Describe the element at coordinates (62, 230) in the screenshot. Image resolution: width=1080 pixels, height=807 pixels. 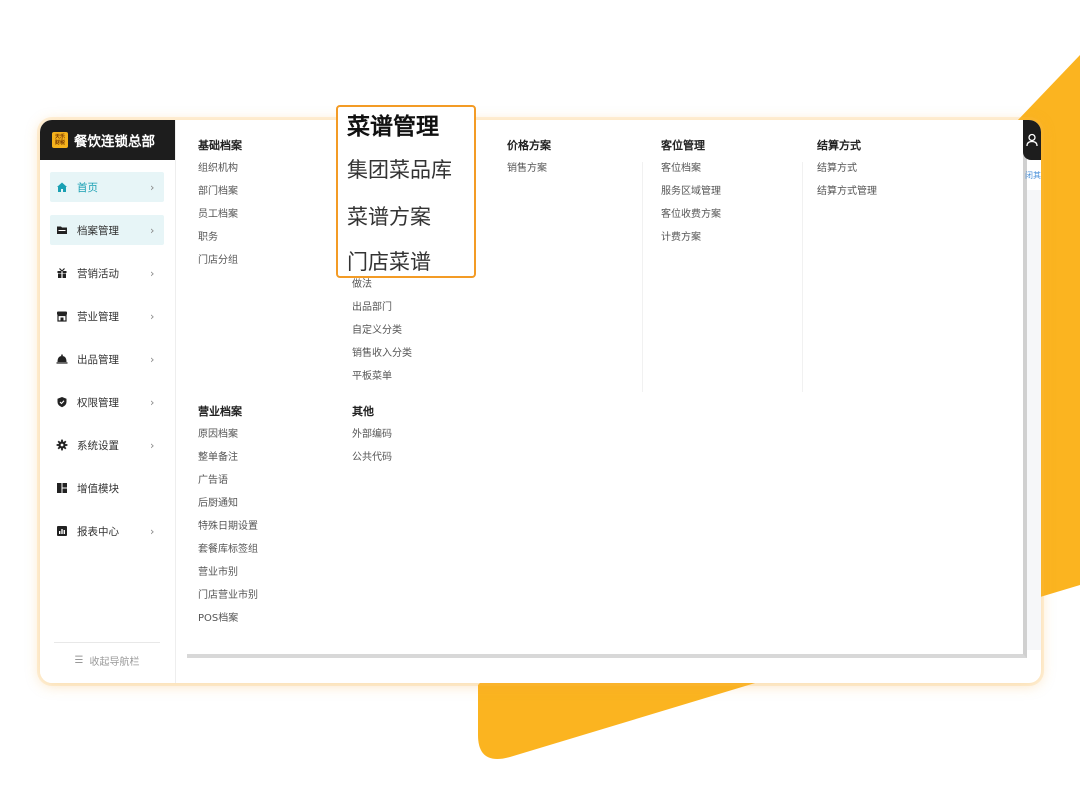
I see `folder-icon` at that location.